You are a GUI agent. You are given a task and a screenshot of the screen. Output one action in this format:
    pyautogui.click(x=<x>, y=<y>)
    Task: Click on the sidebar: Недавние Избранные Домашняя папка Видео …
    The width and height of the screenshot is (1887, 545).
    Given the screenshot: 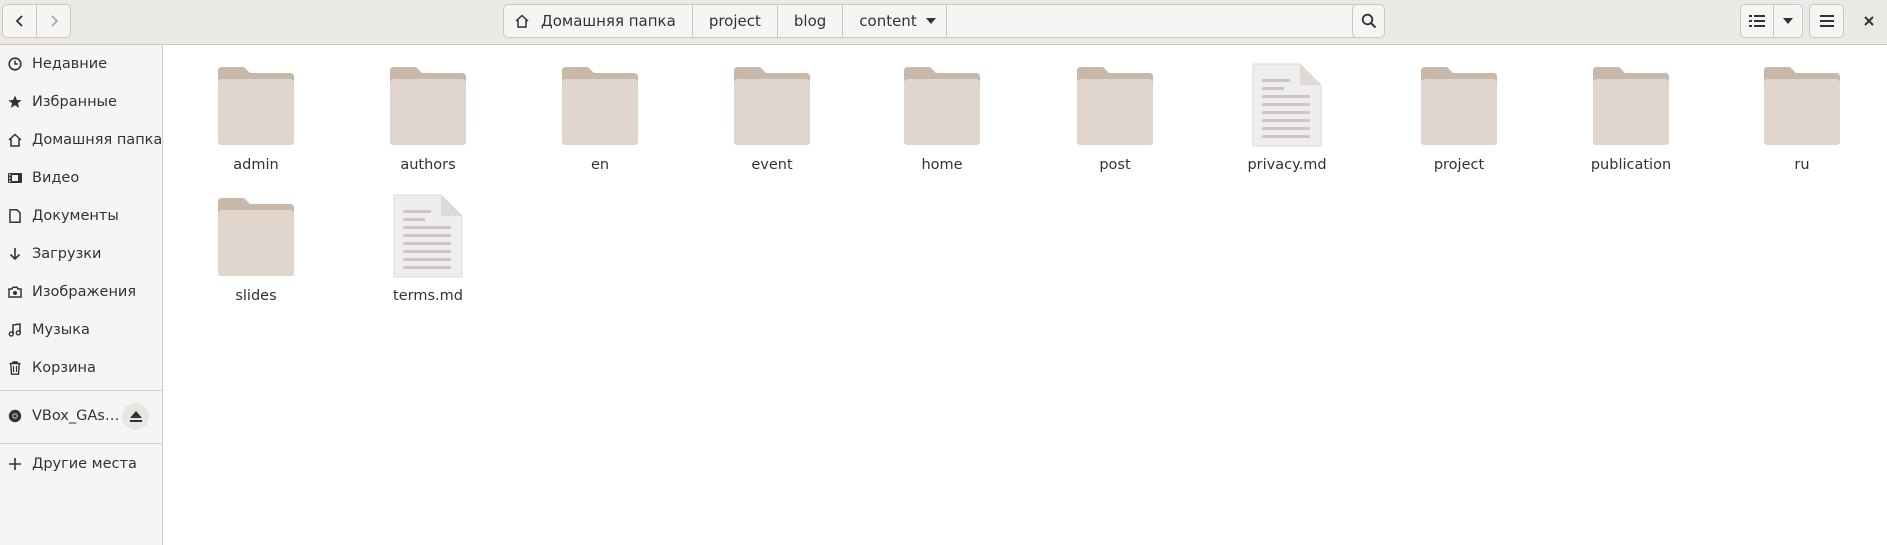 What is the action you would take?
    pyautogui.click(x=81, y=295)
    